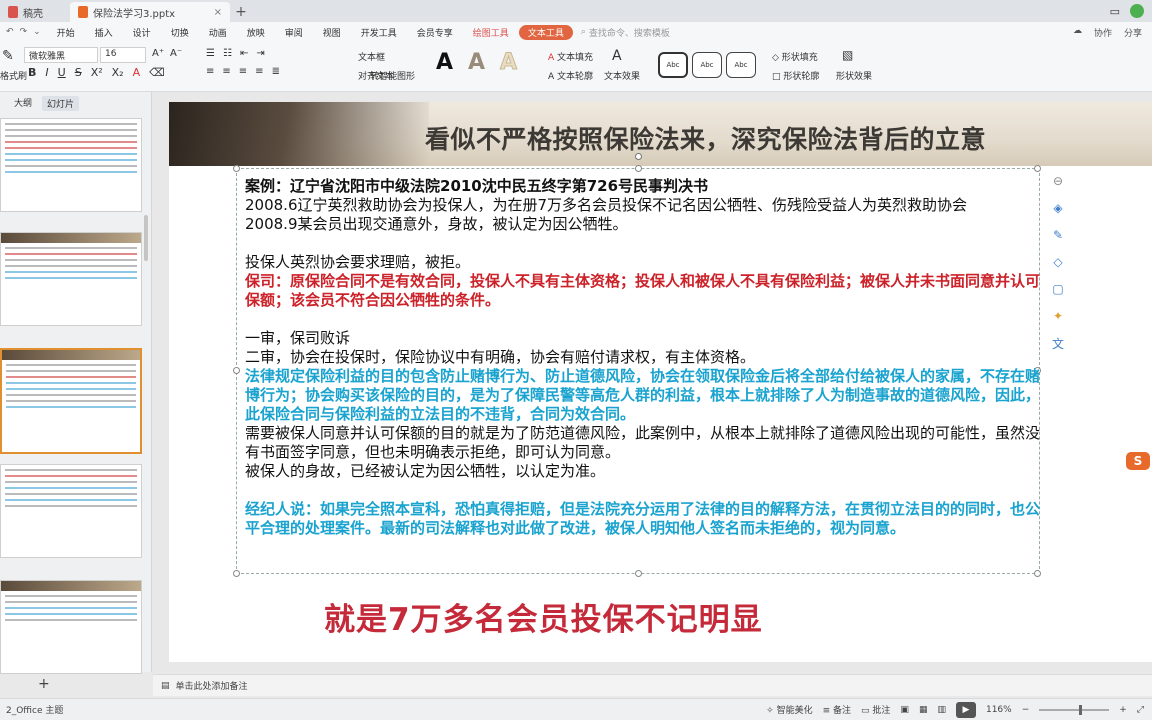 This screenshot has height=720, width=1152. What do you see at coordinates (1137, 11) in the screenshot?
I see `avatar` at bounding box center [1137, 11].